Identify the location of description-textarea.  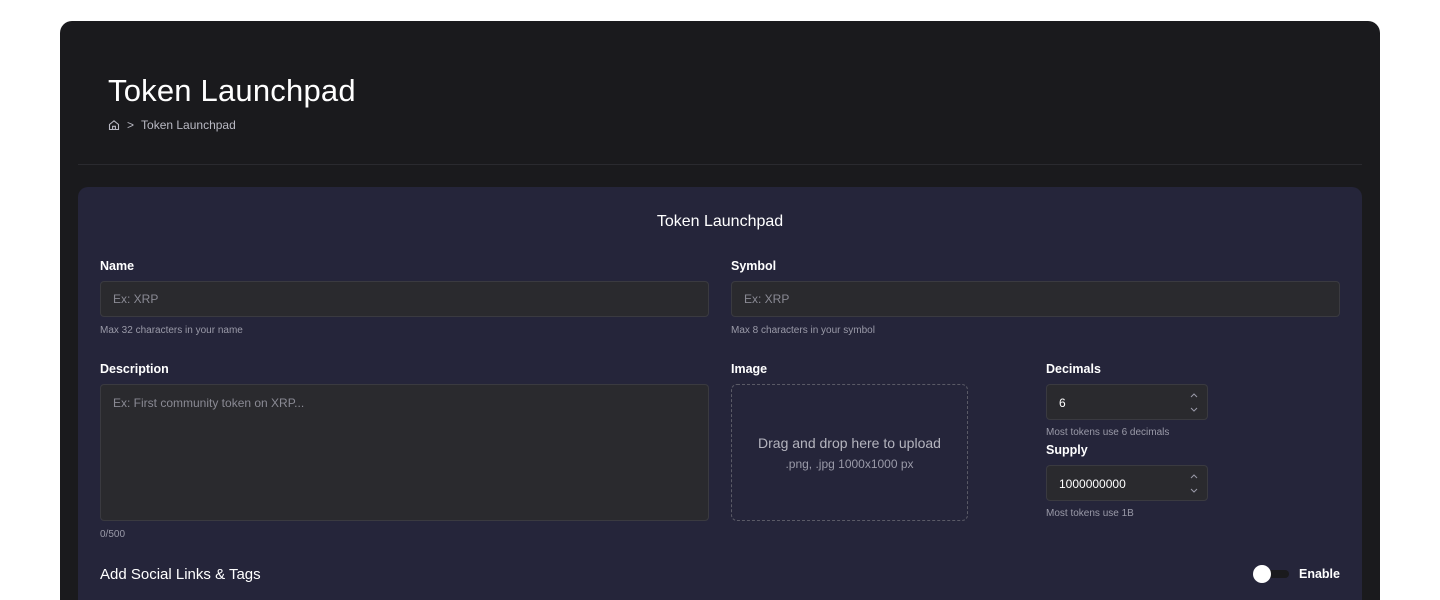
(404, 452).